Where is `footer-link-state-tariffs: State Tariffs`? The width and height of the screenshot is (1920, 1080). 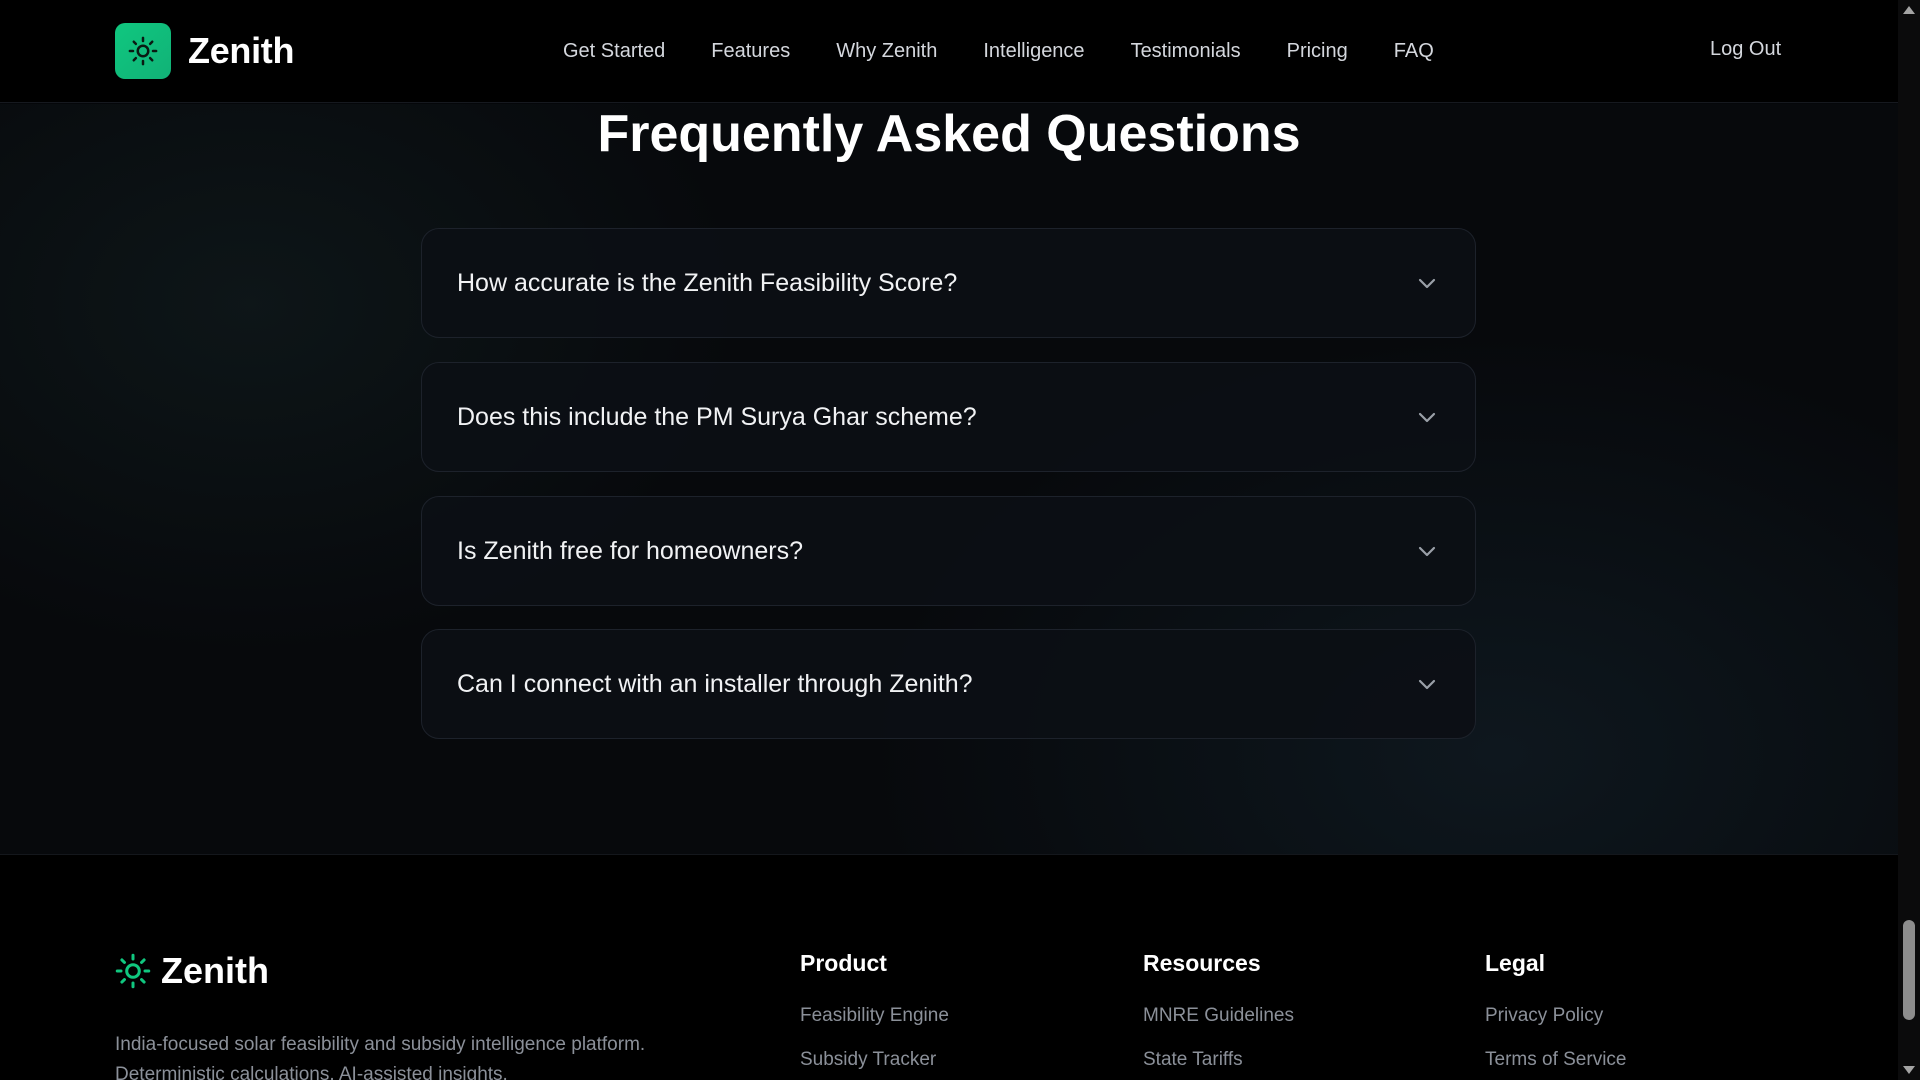 footer-link-state-tariffs: State Tariffs is located at coordinates (1218, 1060).